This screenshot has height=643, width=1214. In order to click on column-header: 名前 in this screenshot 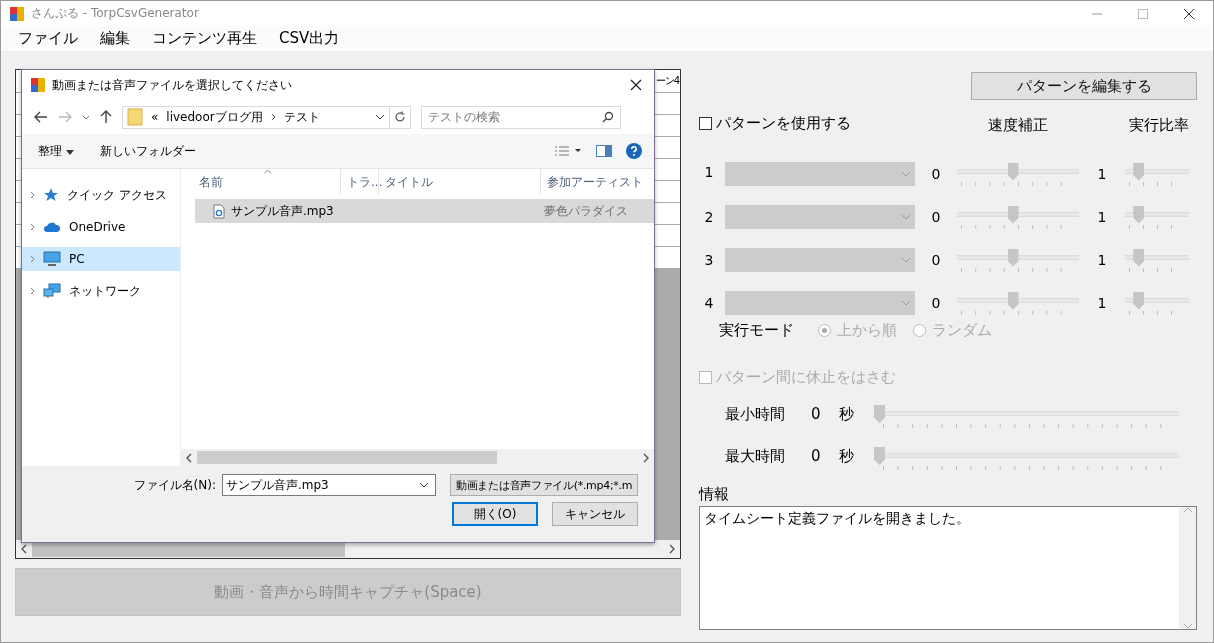, I will do `click(261, 182)`.